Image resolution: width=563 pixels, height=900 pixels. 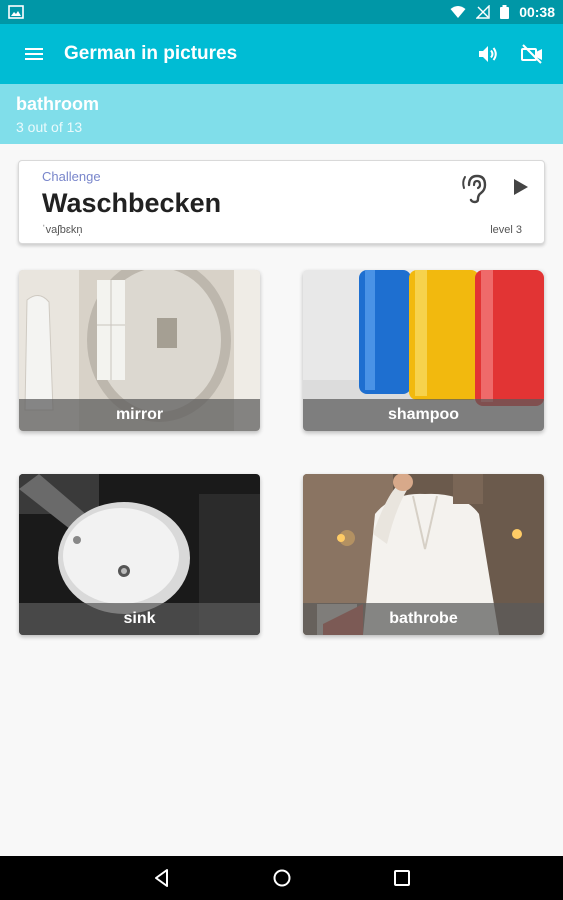 I want to click on back-icon, so click(x=162, y=878).